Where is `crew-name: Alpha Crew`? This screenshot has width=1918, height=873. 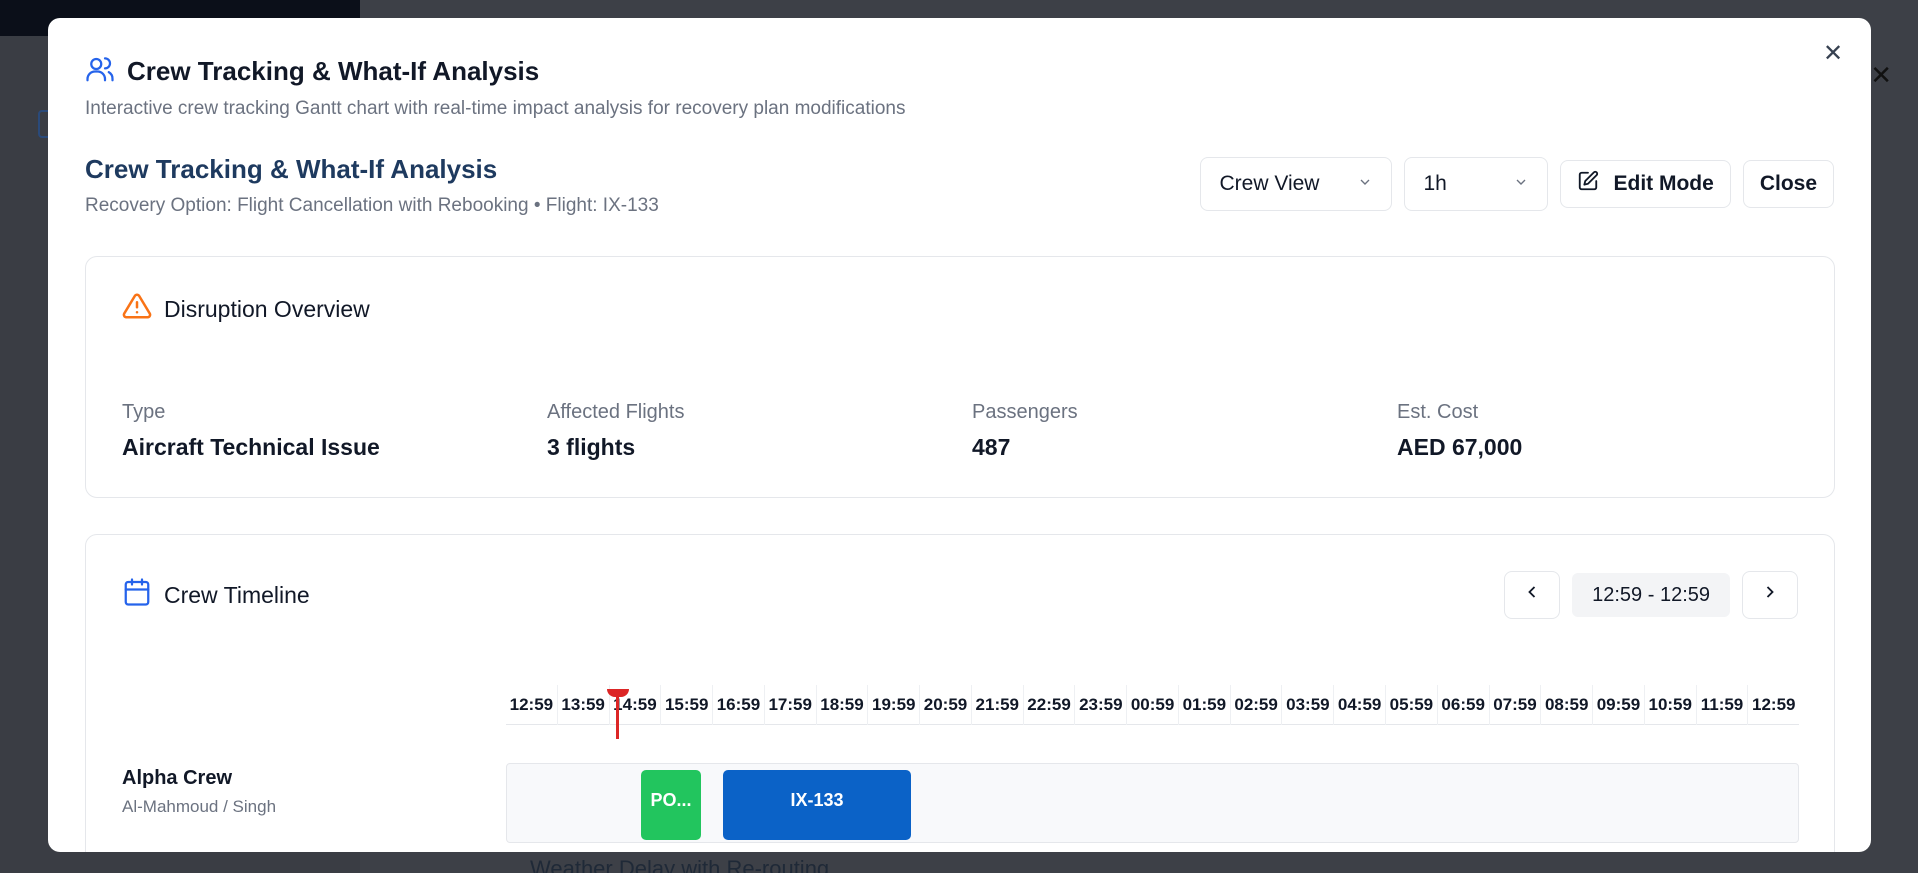 crew-name: Alpha Crew is located at coordinates (177, 778).